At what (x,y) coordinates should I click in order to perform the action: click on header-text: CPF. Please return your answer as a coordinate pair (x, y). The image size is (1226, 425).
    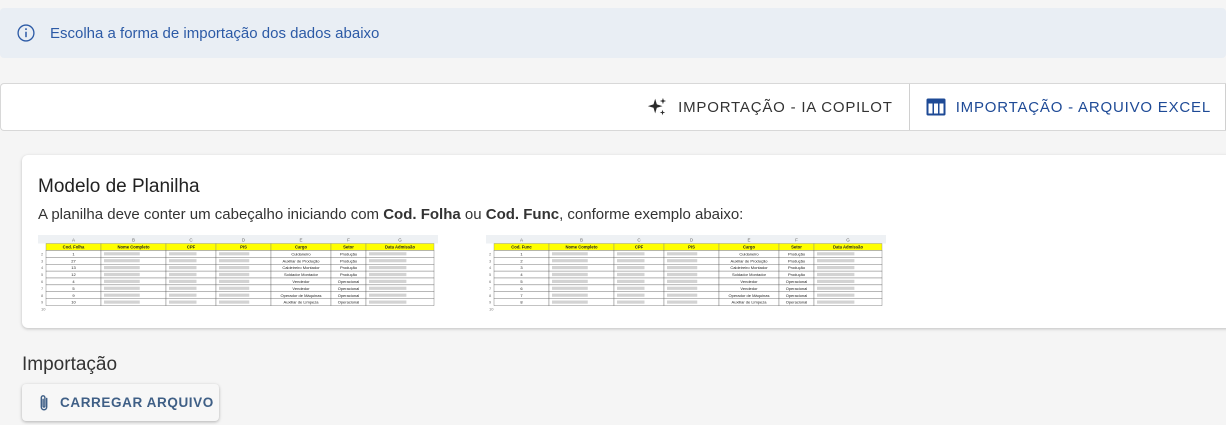
    Looking at the image, I should click on (191, 247).